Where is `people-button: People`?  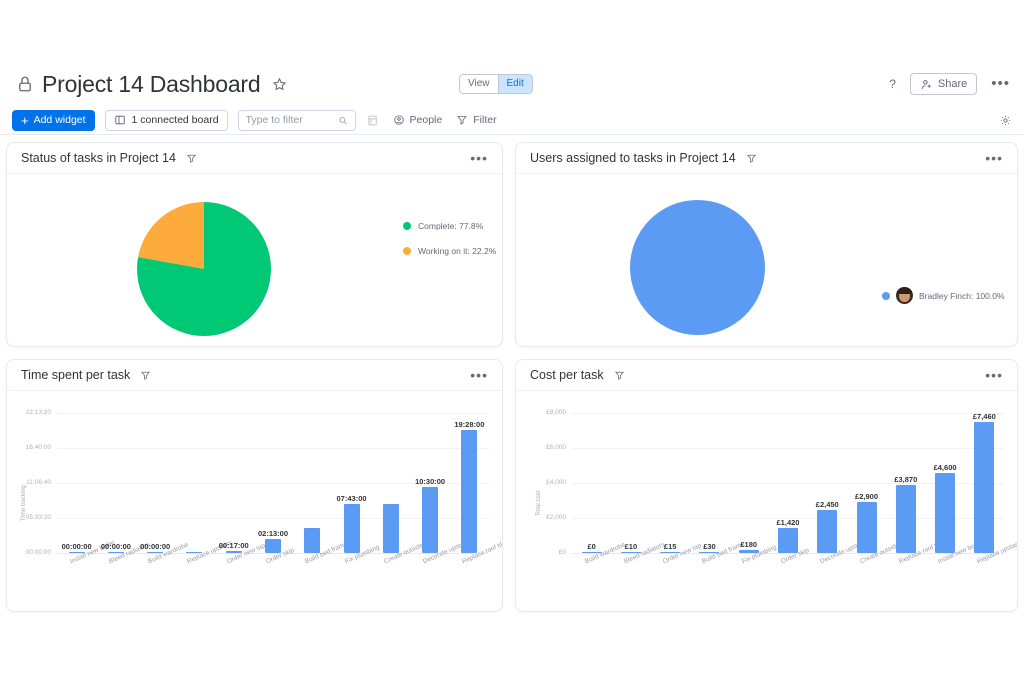
people-button: People is located at coordinates (418, 120).